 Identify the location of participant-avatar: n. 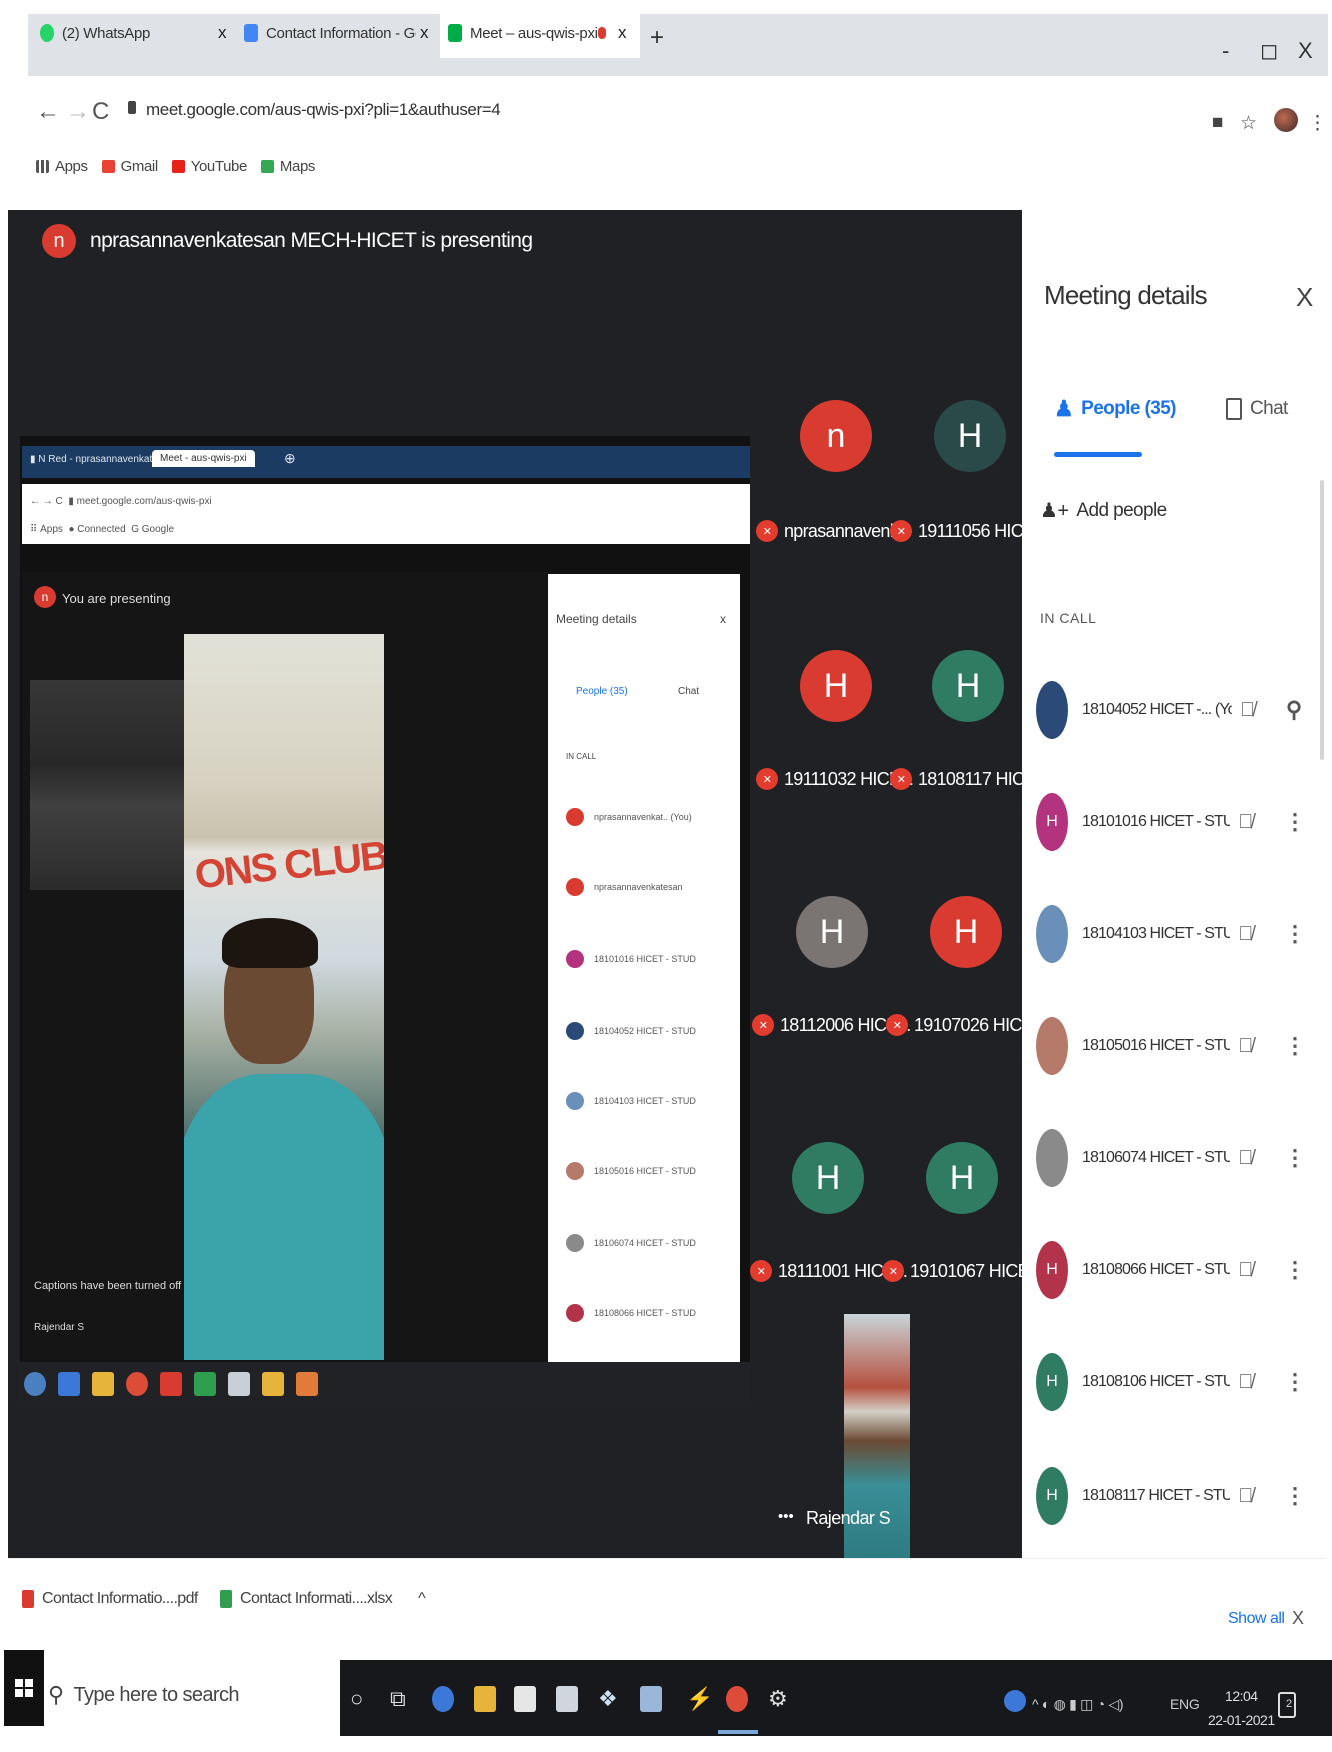
(836, 436).